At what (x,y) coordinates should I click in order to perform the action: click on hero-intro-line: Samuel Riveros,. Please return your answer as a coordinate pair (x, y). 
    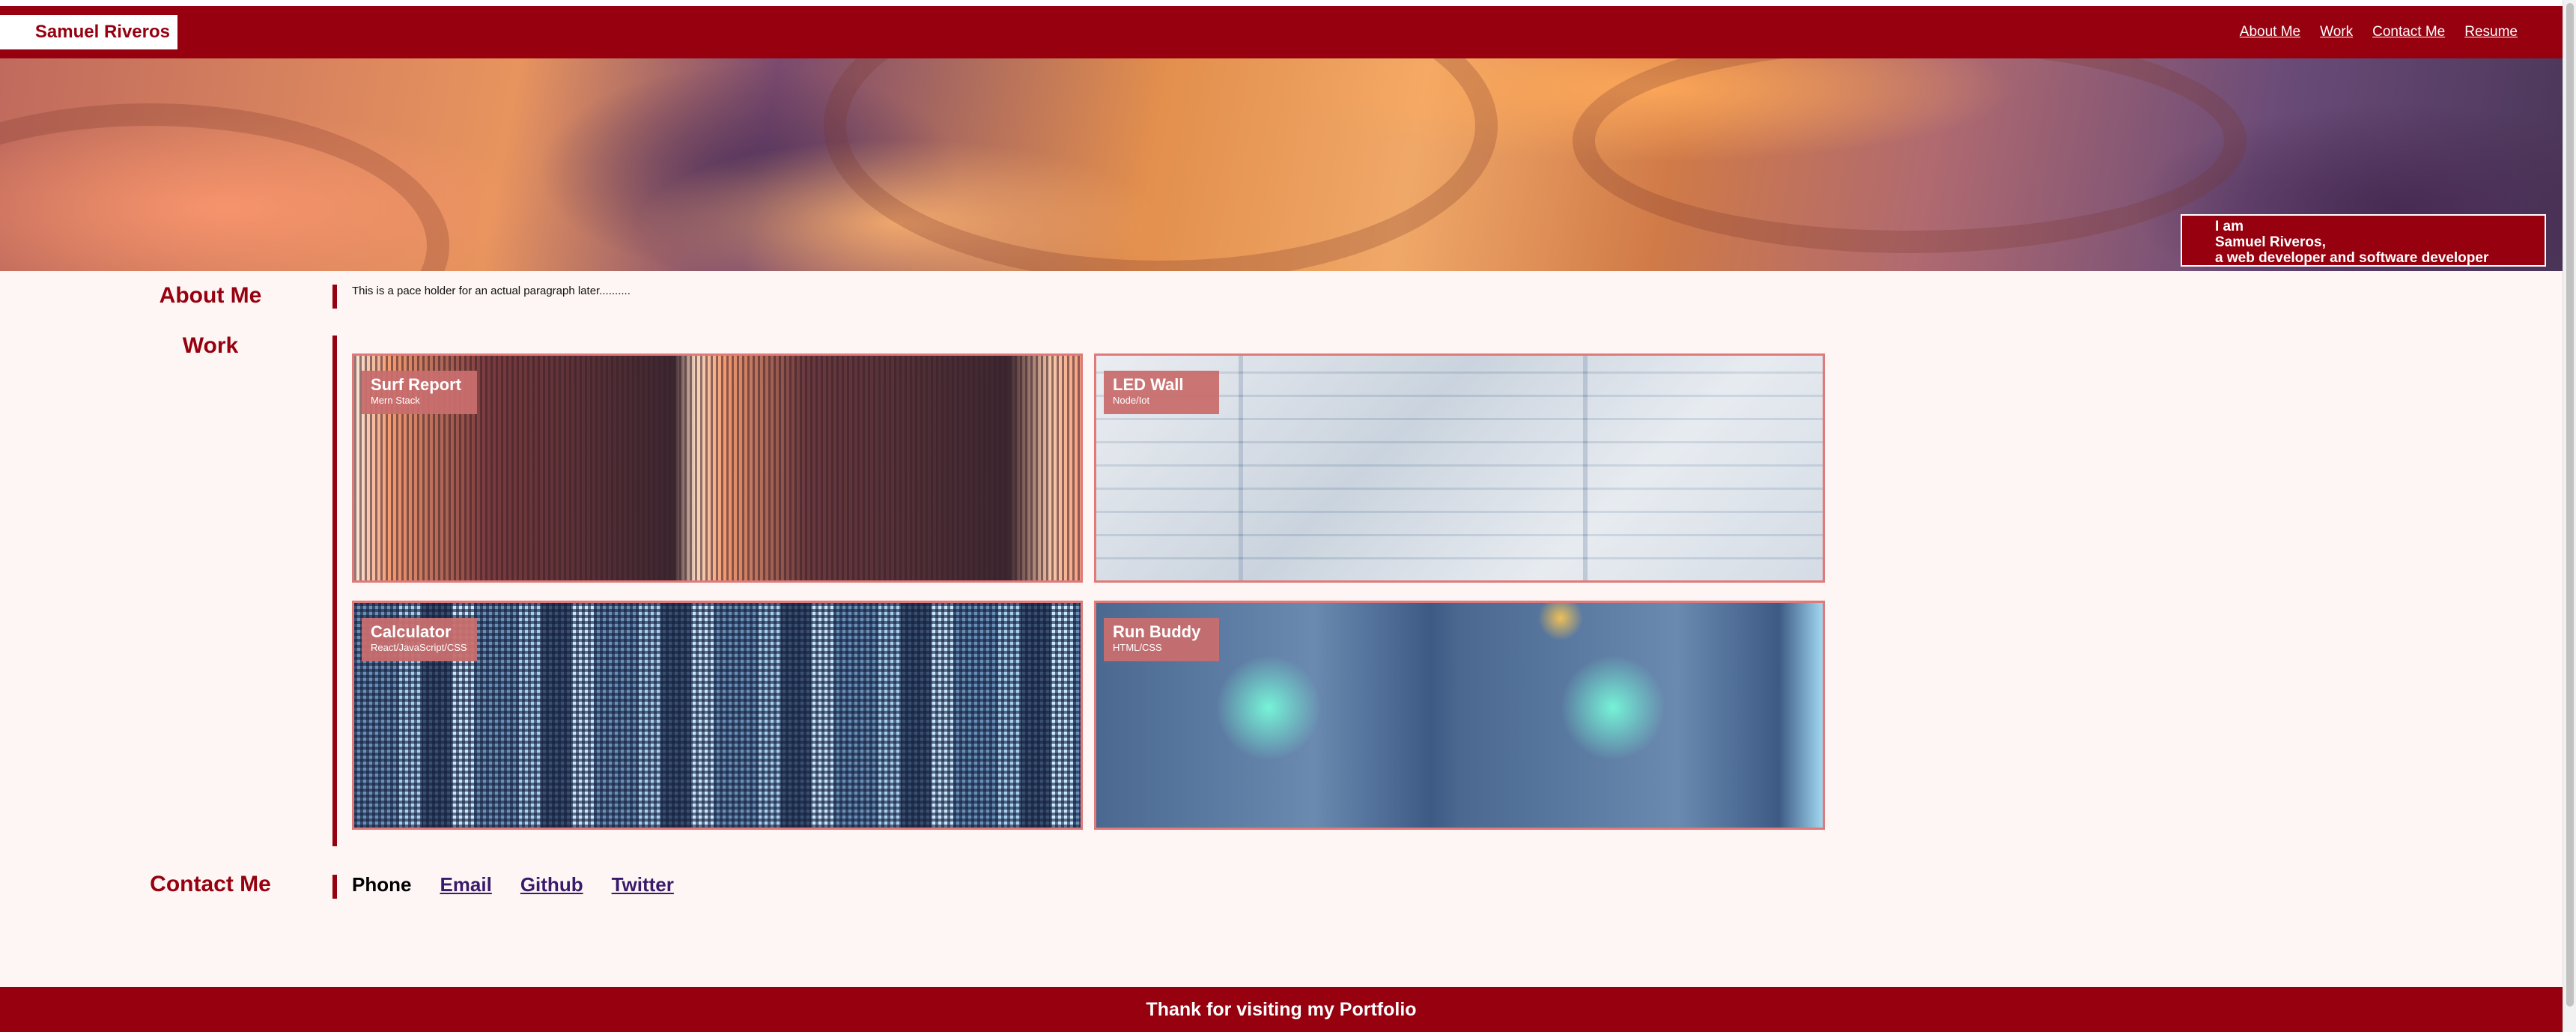
    Looking at the image, I should click on (2270, 242).